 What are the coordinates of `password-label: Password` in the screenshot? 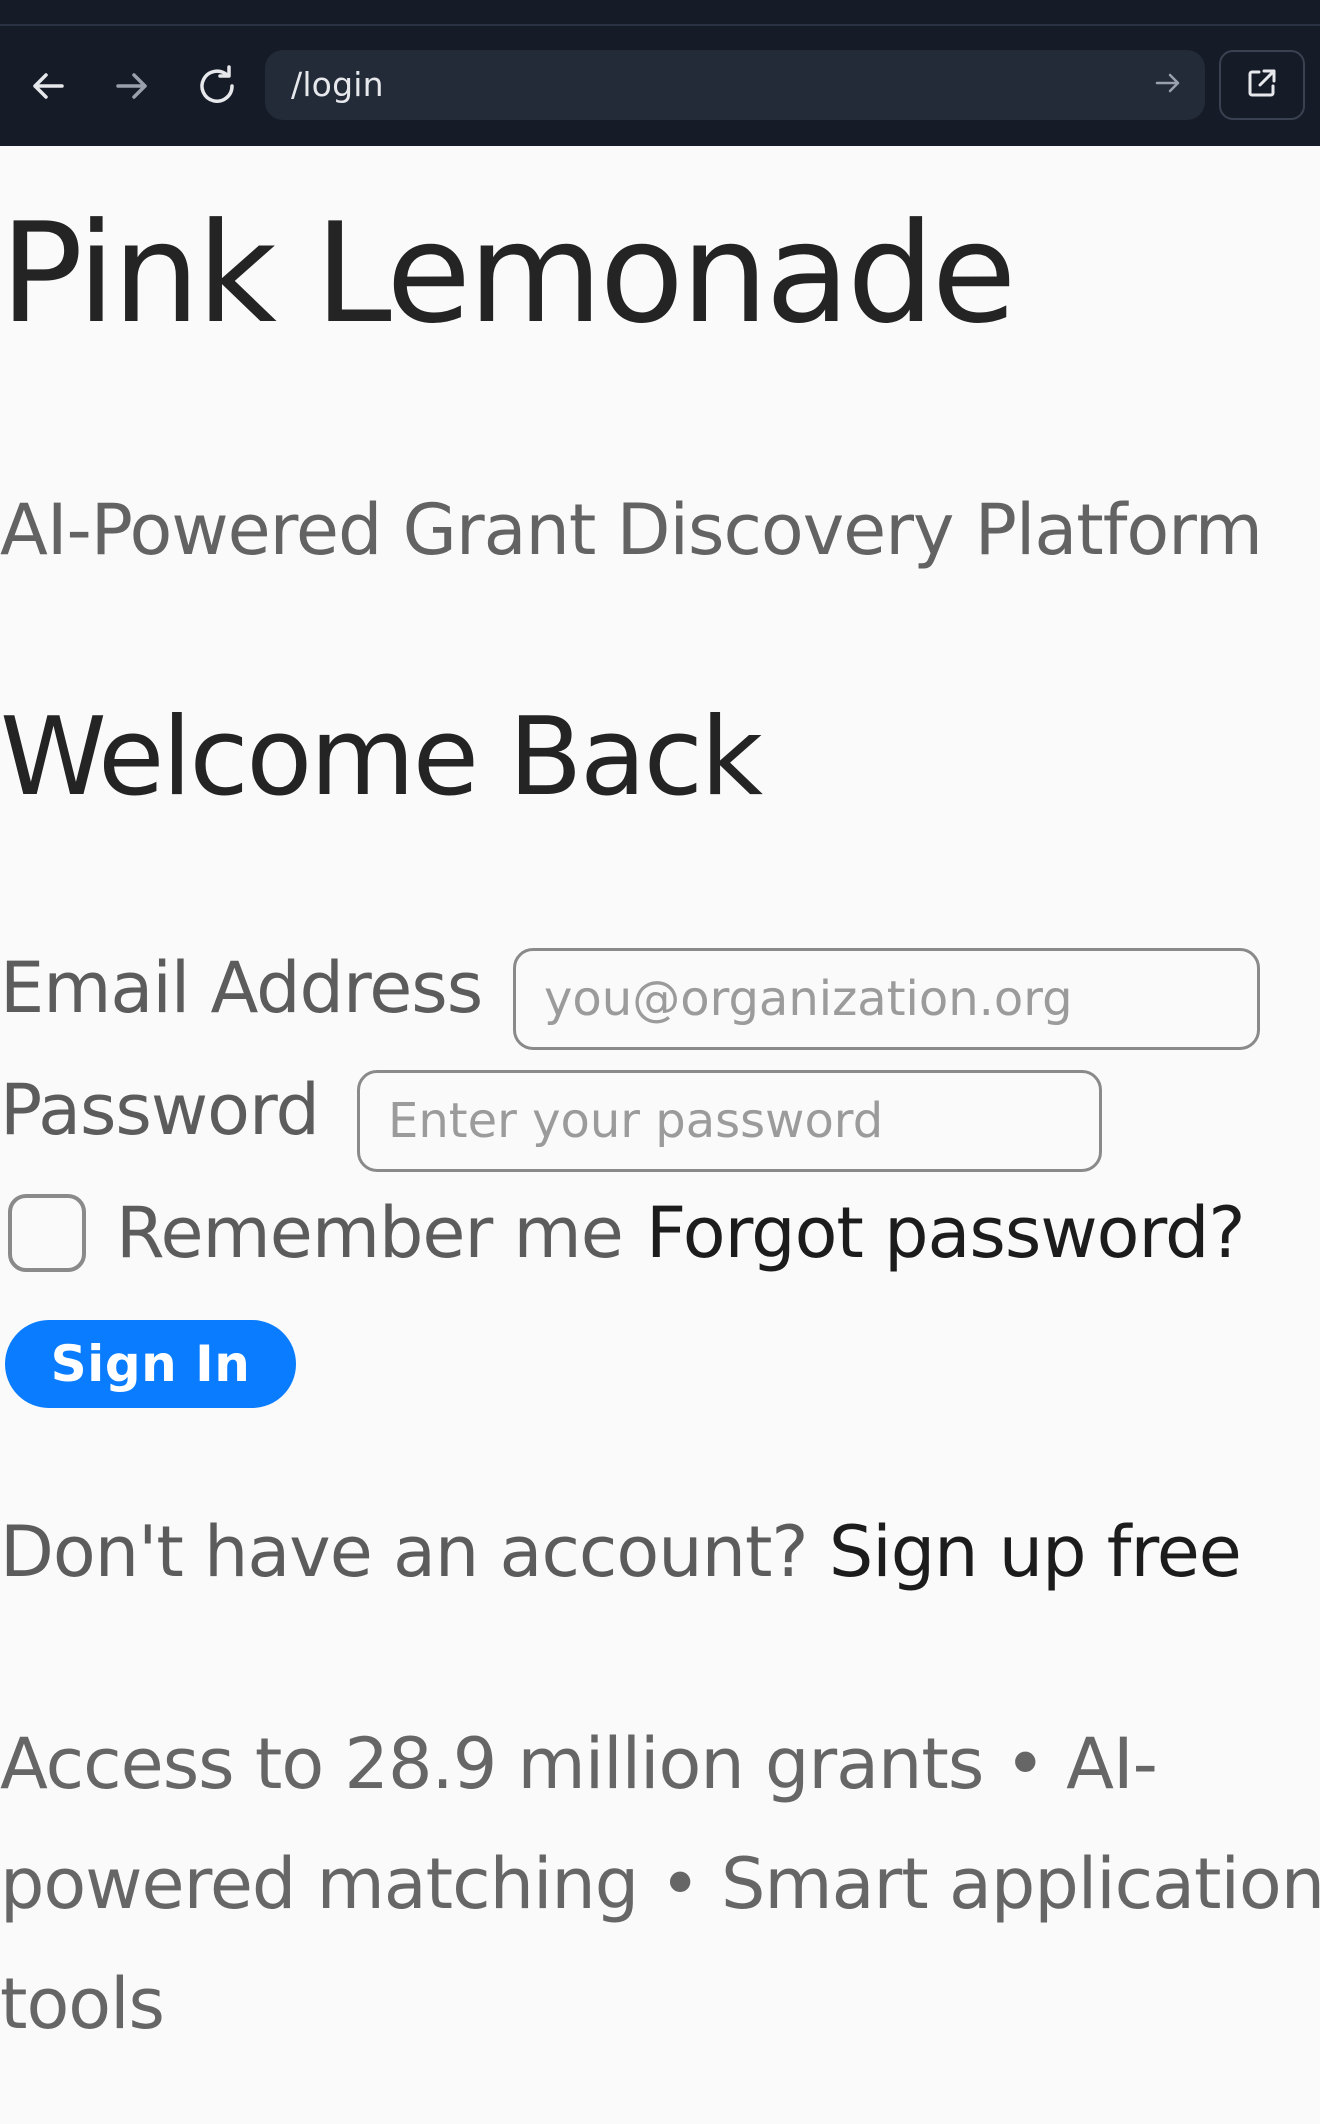 It's located at (160, 1110).